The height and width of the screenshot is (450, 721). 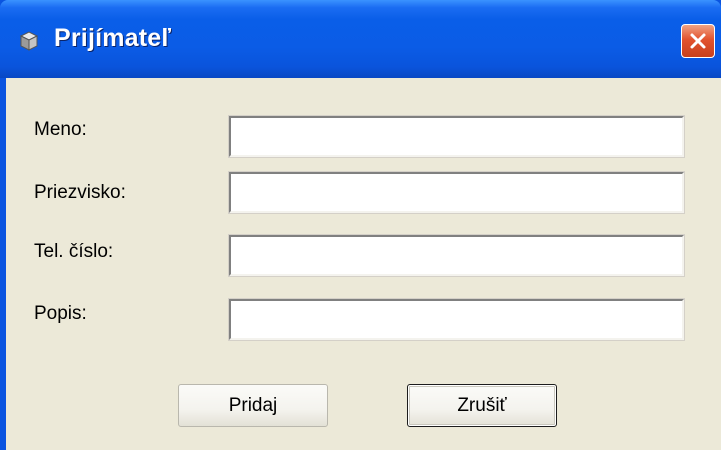 What do you see at coordinates (456, 255) in the screenshot?
I see `phone-number-input` at bounding box center [456, 255].